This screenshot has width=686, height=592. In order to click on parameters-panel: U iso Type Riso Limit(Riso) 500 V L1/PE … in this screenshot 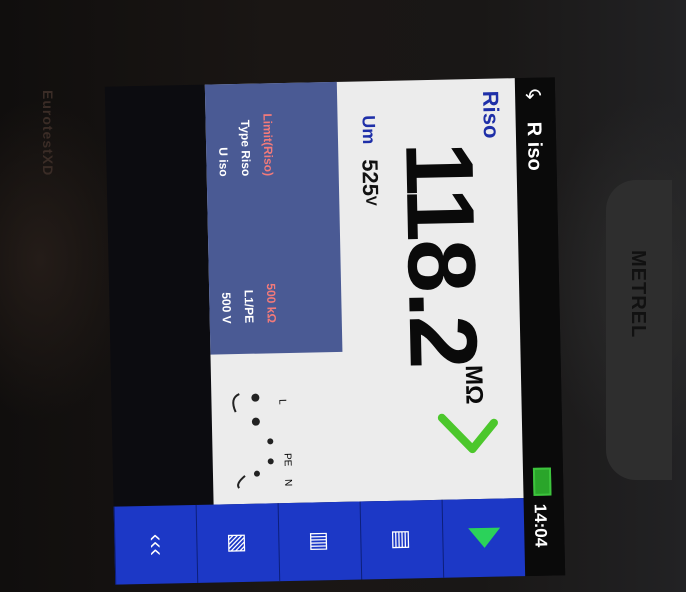, I will do `click(273, 218)`.